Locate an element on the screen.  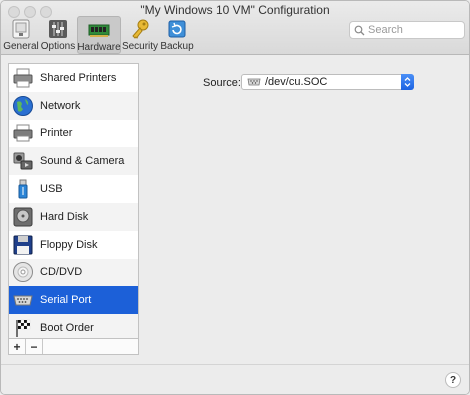
tab-security: Security is located at coordinates (140, 35).